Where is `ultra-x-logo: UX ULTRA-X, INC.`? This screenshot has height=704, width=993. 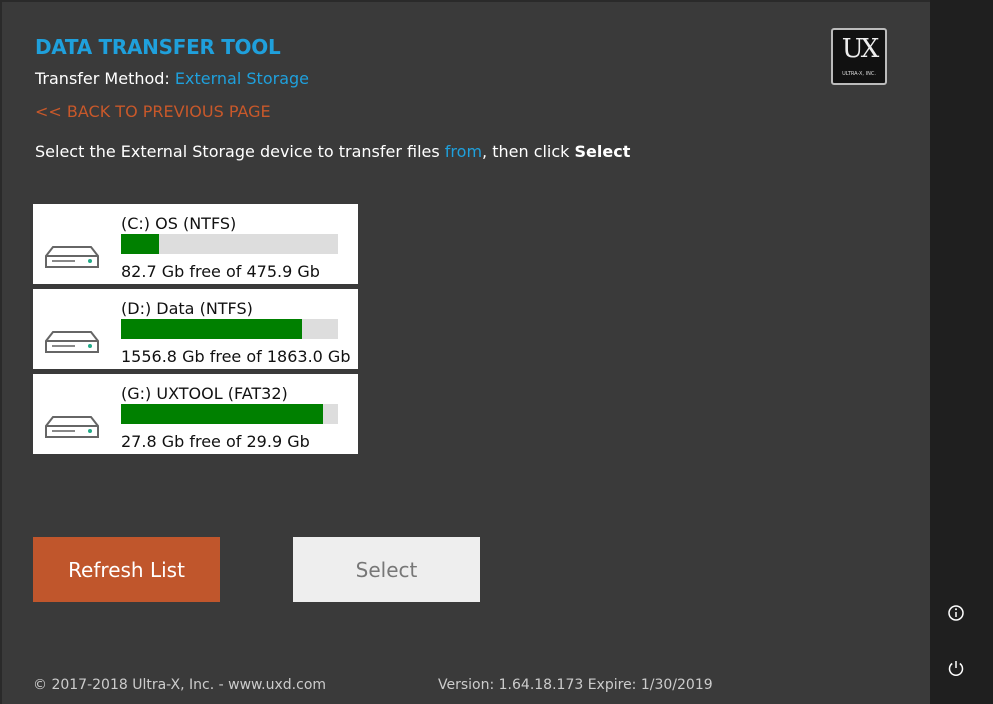
ultra-x-logo: UX ULTRA-X, INC. is located at coordinates (859, 56).